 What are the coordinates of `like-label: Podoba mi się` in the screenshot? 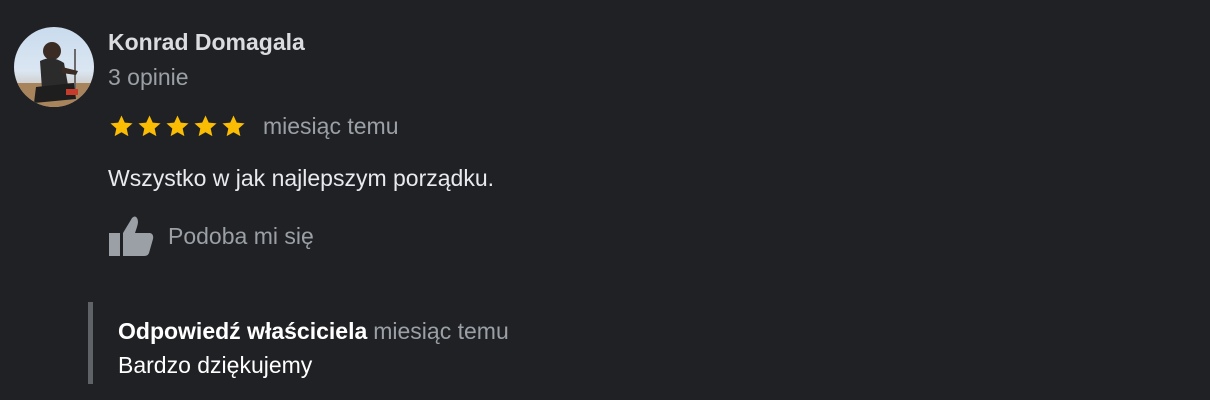 It's located at (241, 235).